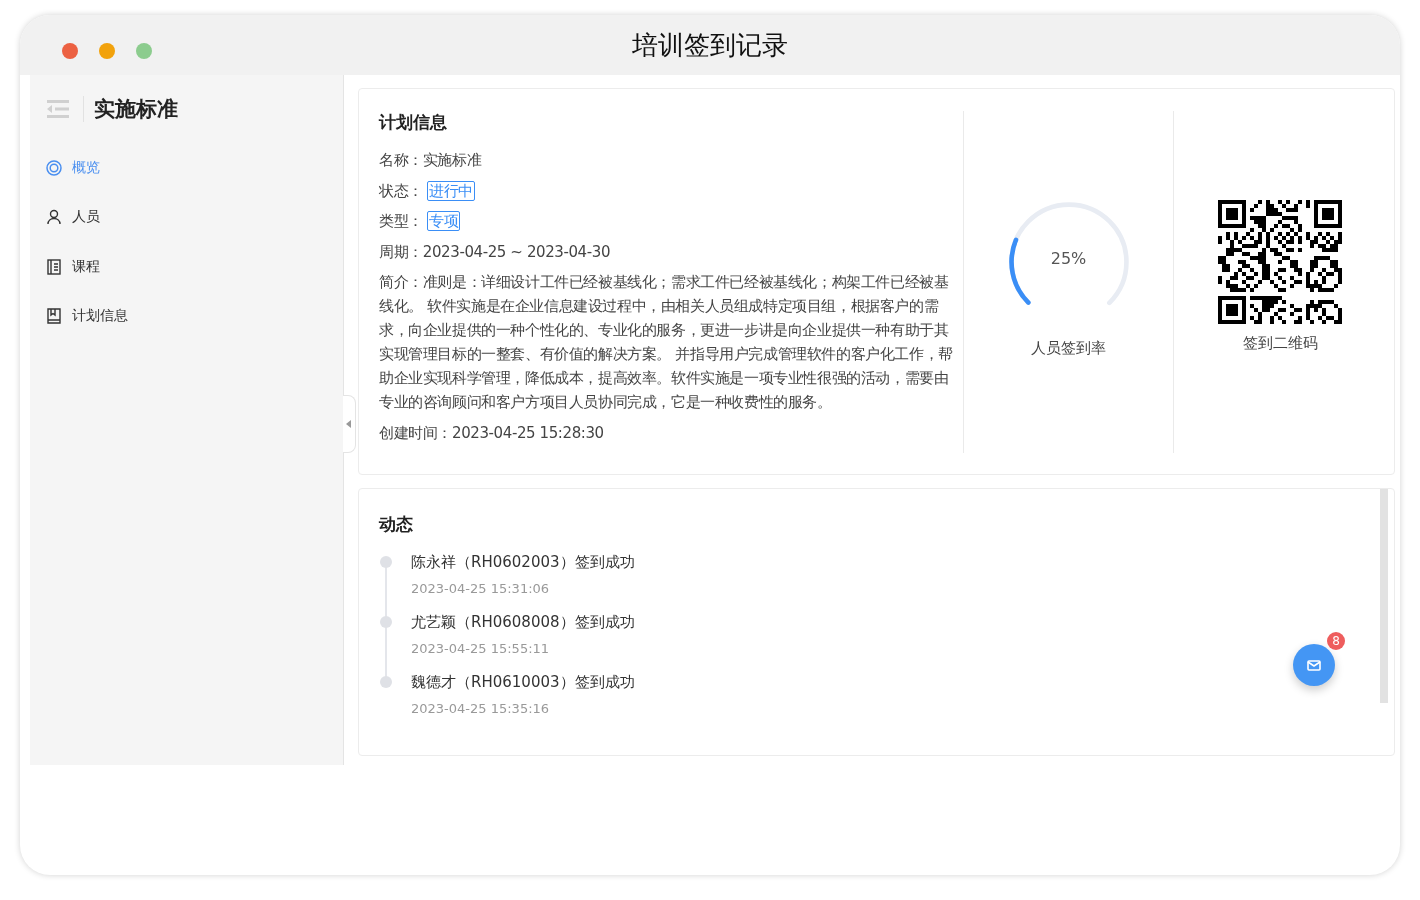  I want to click on gauge-label: 人员签到率, so click(1068, 348).